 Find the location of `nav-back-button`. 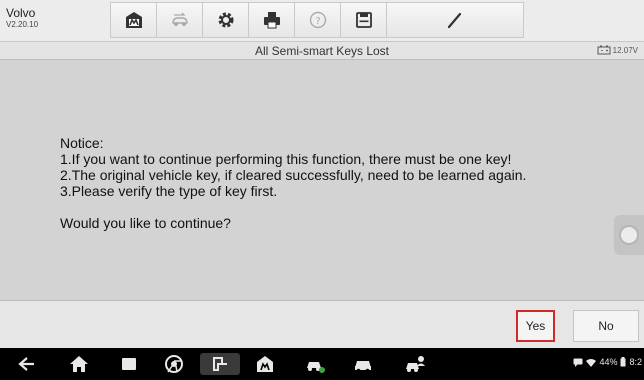

nav-back-button is located at coordinates (27, 364).